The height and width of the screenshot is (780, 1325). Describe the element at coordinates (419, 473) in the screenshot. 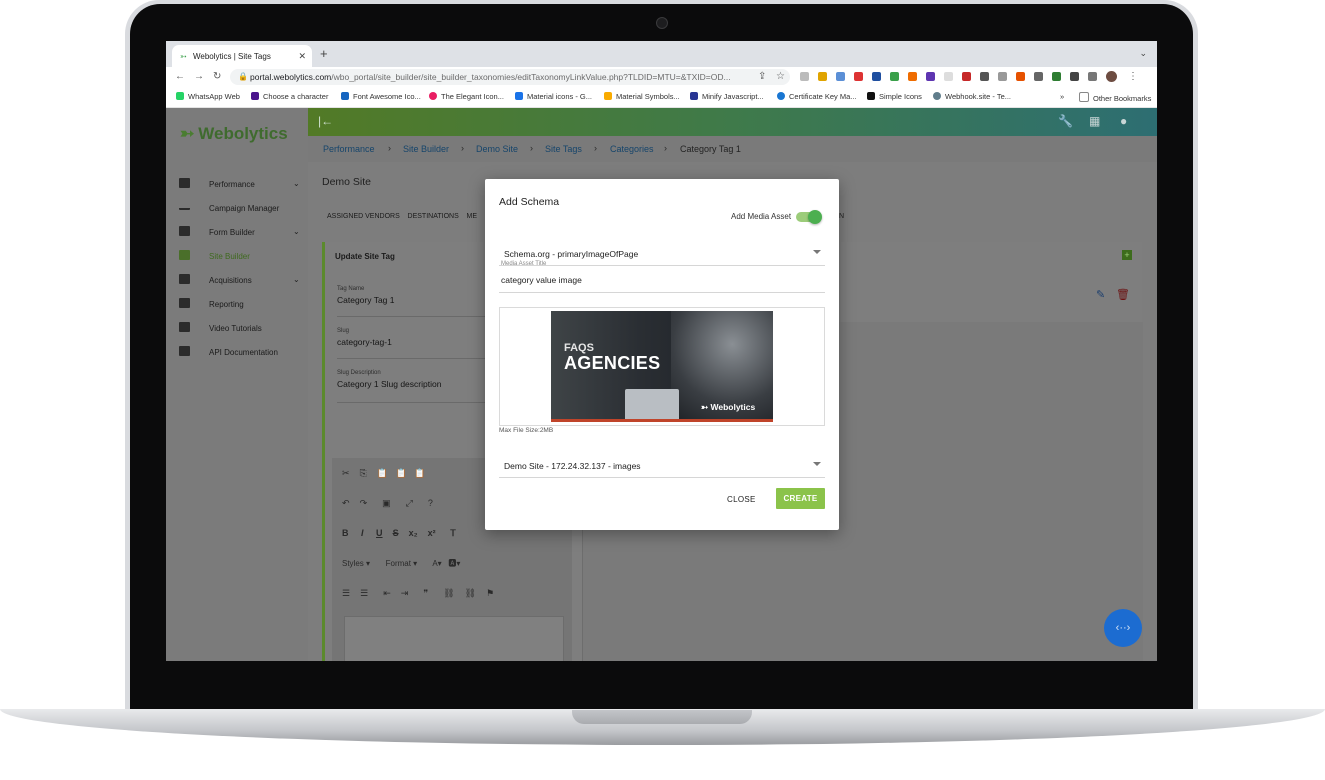

I see `paste-word-icon: 📋` at that location.